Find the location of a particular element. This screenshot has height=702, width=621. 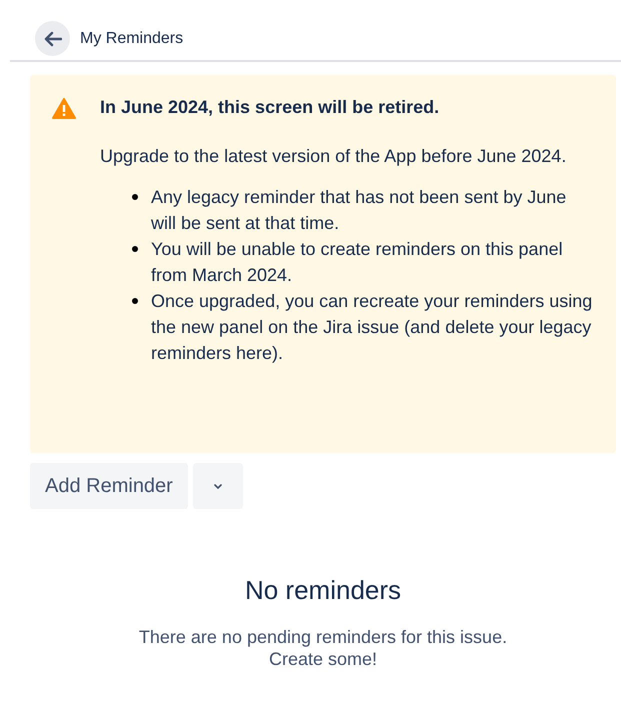

back-button is located at coordinates (52, 38).